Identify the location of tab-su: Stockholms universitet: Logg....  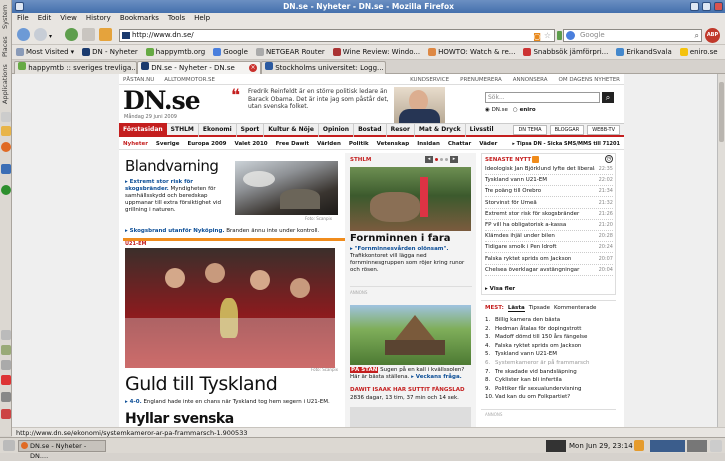
(323, 67).